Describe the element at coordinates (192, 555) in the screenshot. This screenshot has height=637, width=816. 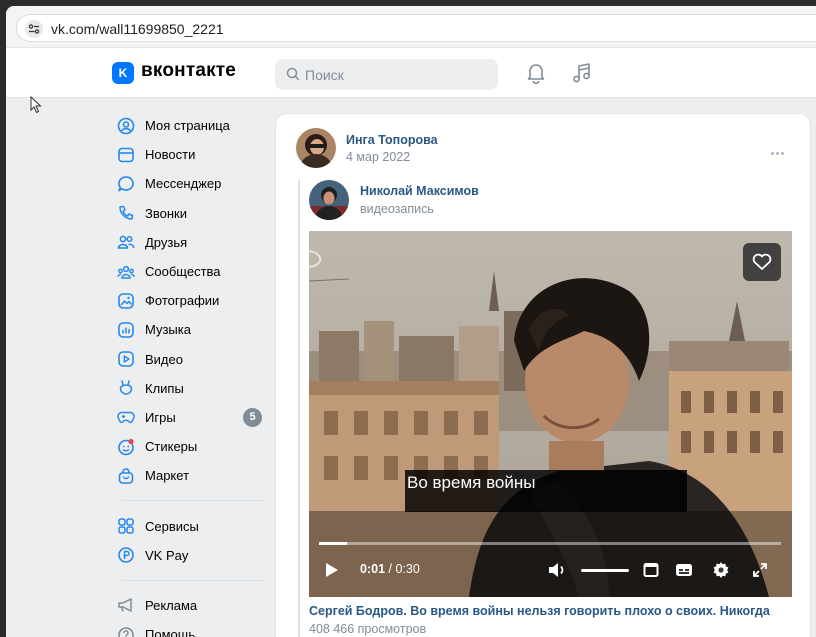
I see `sidebar-item-vkpay: VK Pay` at that location.